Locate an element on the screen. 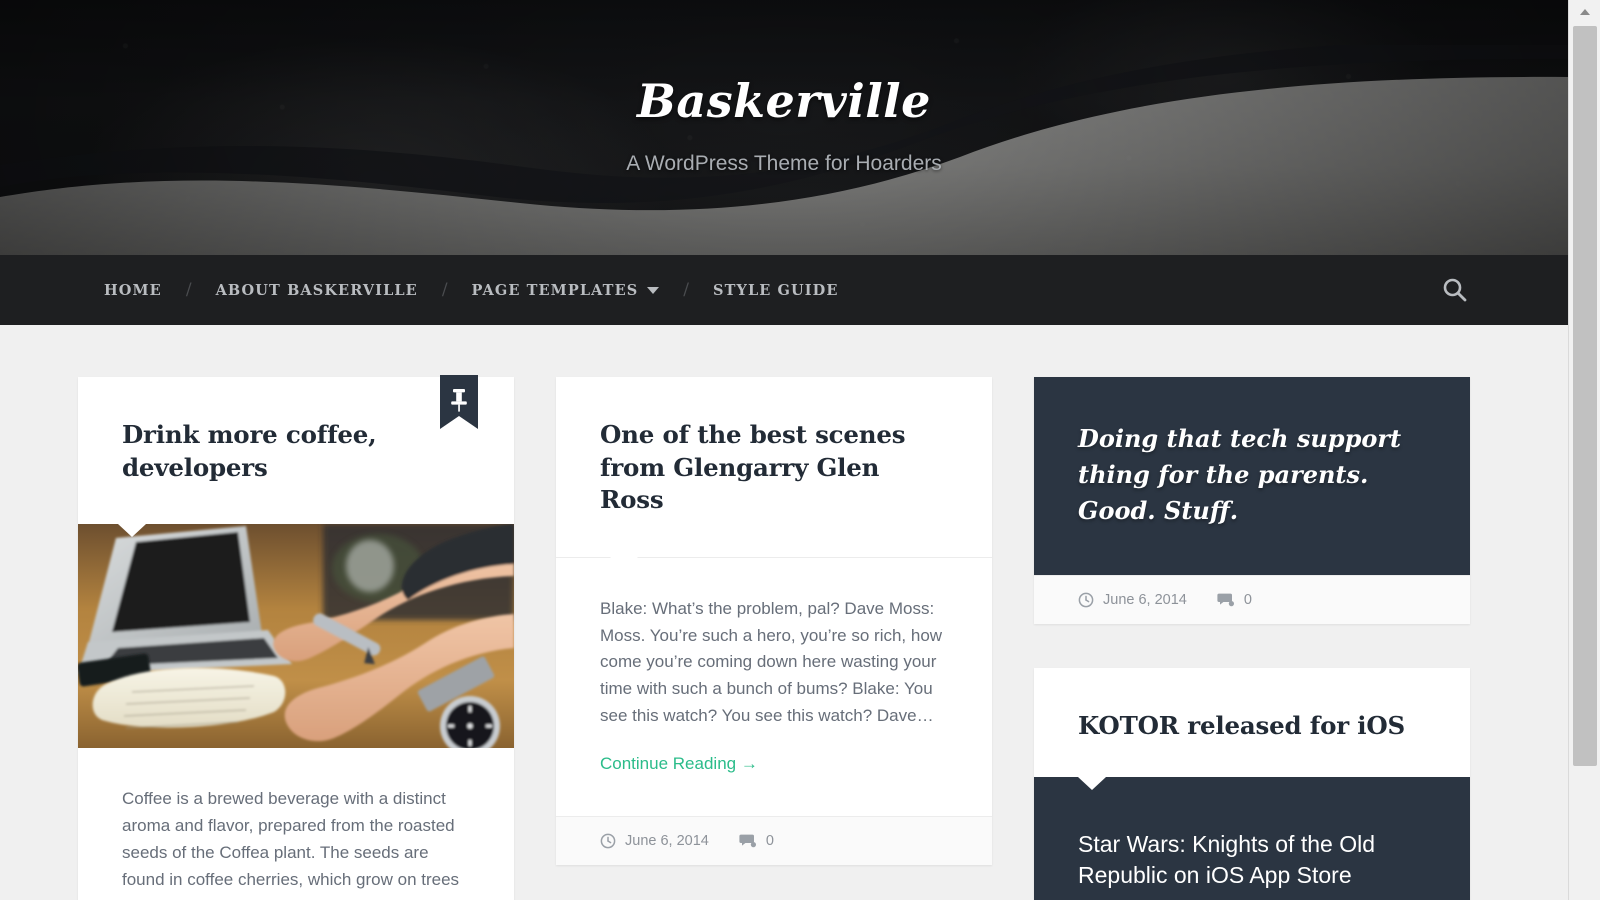  post-date-glengarry: June 6, 2014 is located at coordinates (654, 841).